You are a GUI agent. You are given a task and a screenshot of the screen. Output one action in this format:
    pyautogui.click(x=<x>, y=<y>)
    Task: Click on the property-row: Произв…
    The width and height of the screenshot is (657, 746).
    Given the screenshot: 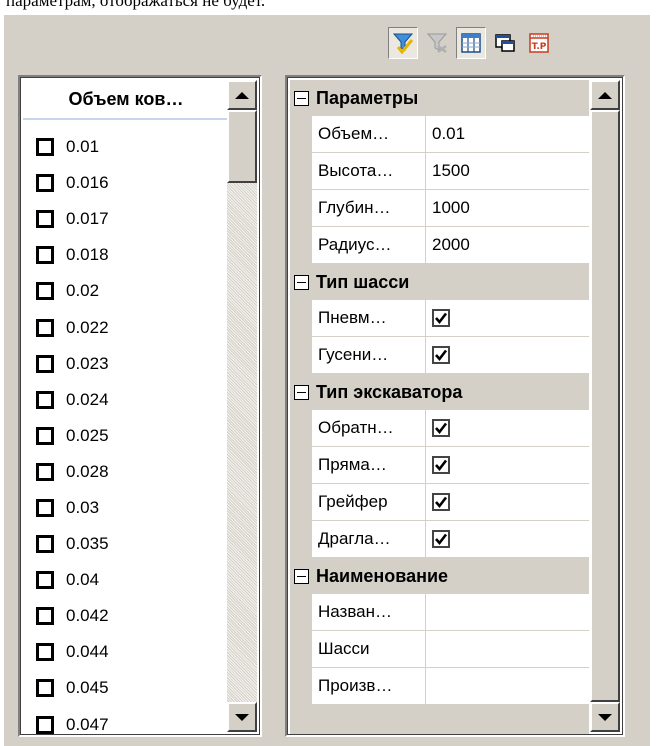 What is the action you would take?
    pyautogui.click(x=439, y=686)
    